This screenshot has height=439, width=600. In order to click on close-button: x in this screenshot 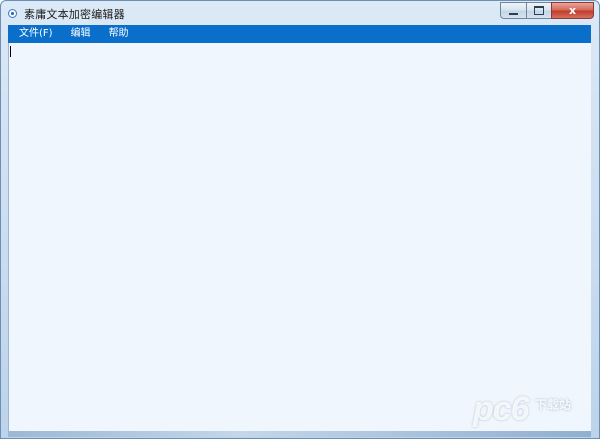, I will do `click(572, 10)`.